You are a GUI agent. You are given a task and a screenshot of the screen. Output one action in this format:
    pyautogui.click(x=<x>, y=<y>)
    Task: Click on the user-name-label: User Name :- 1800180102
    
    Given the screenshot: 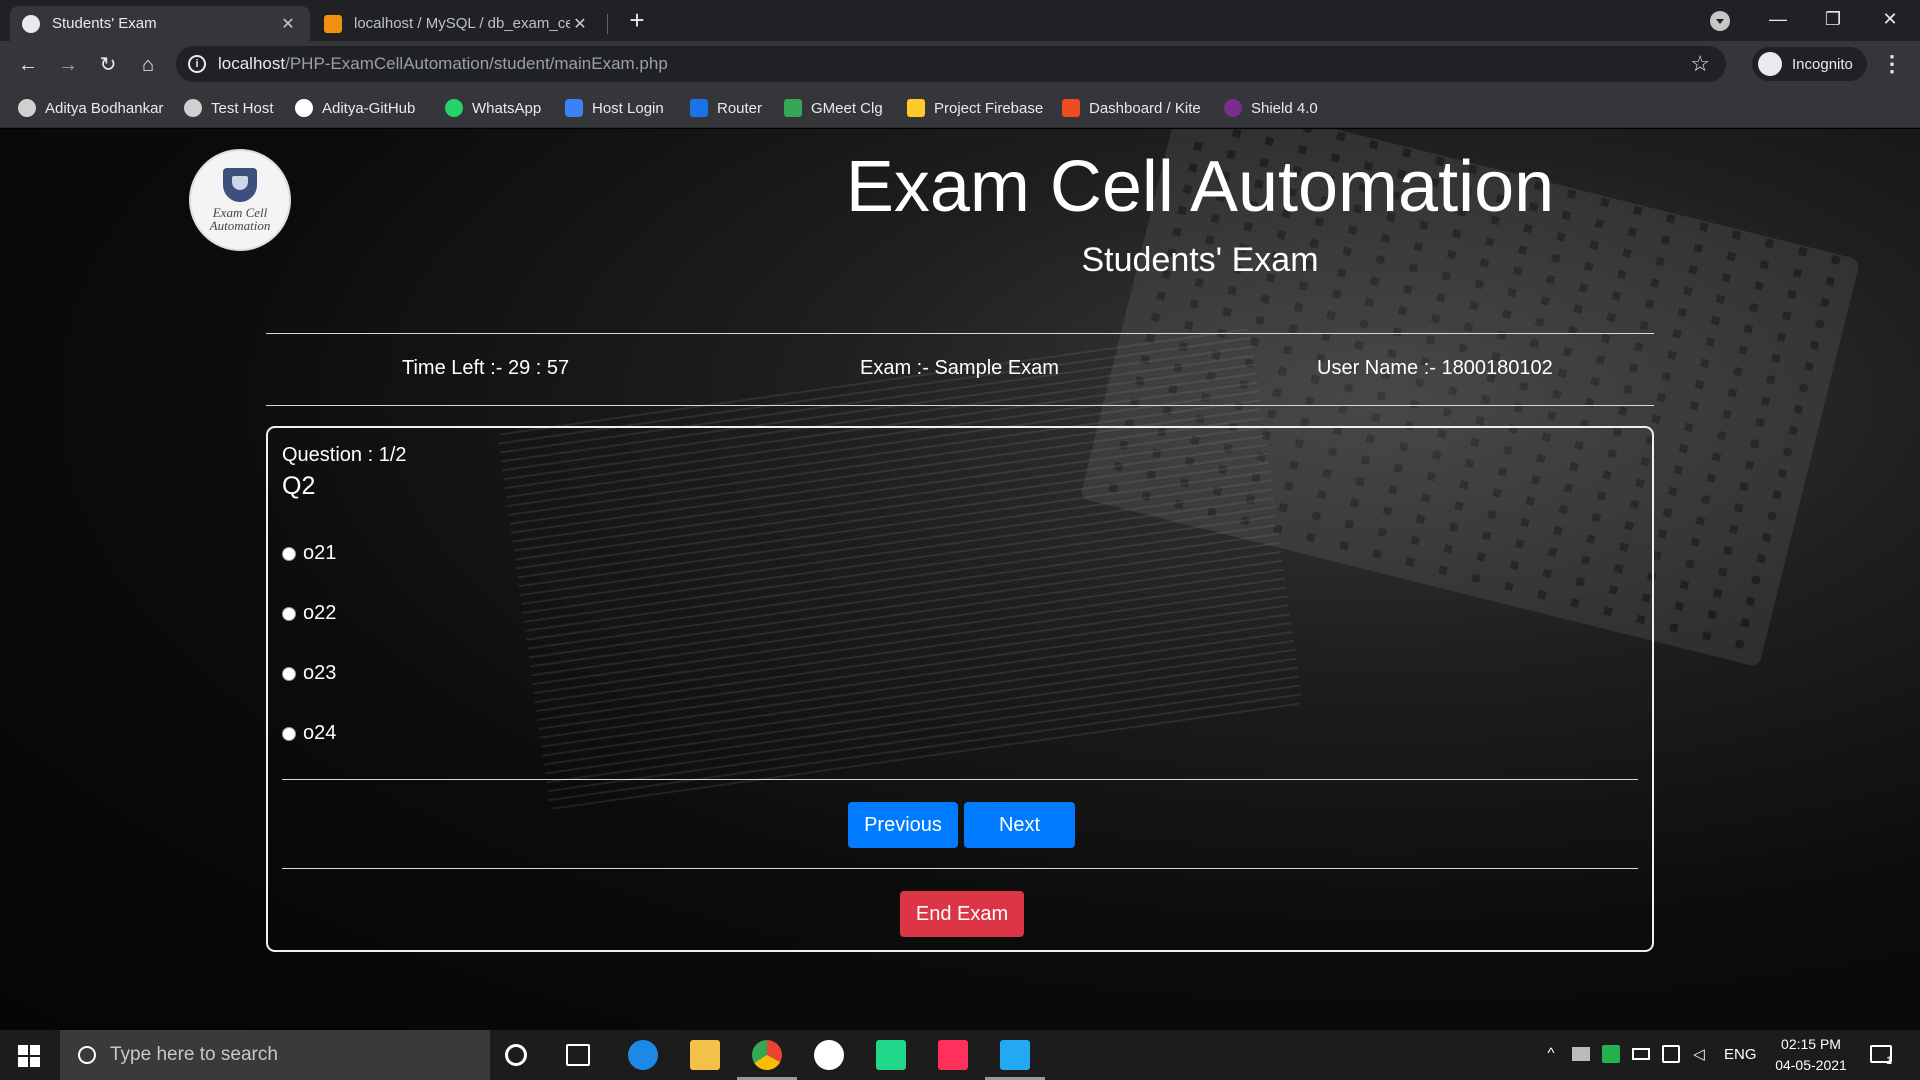 What is the action you would take?
    pyautogui.click(x=1435, y=368)
    